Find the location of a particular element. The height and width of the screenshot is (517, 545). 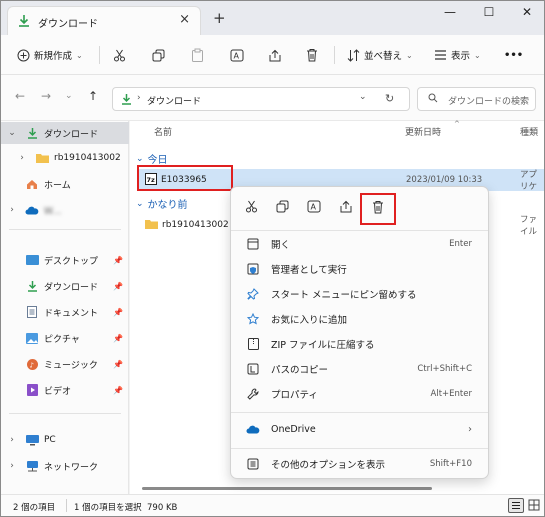

address-path: ダウンロード is located at coordinates (174, 100).